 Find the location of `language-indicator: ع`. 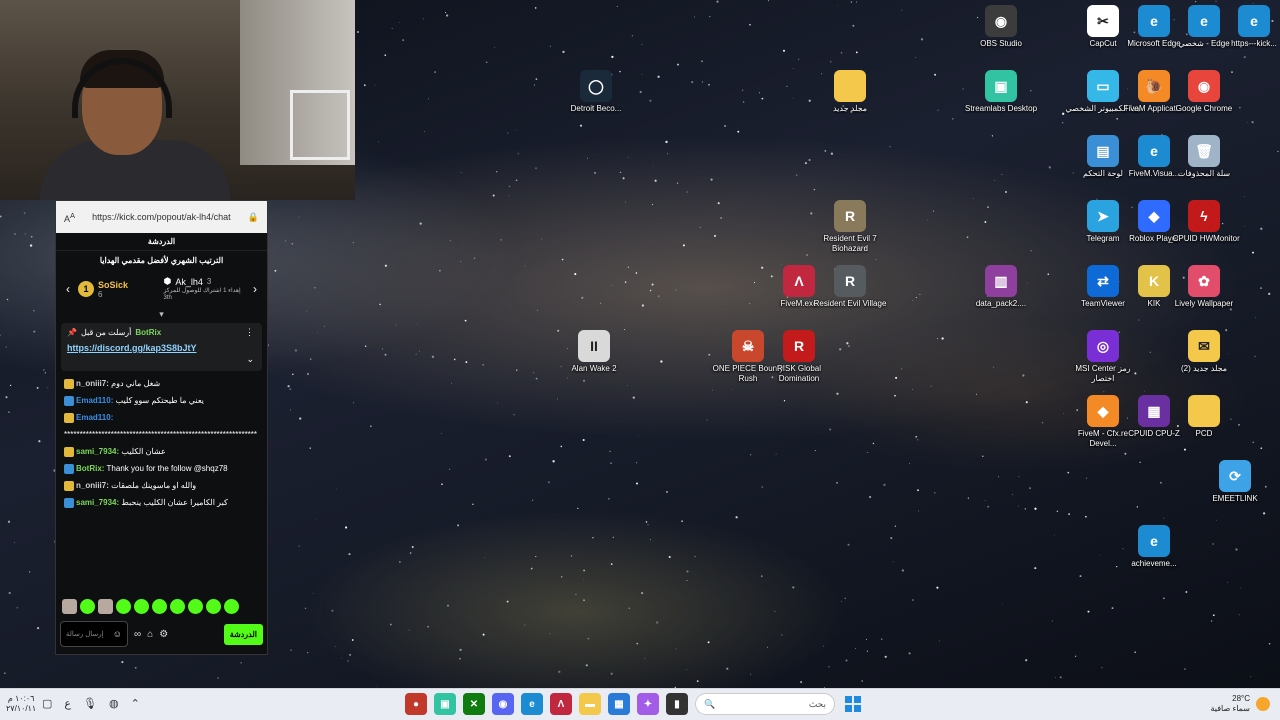

language-indicator: ع is located at coordinates (67, 703).